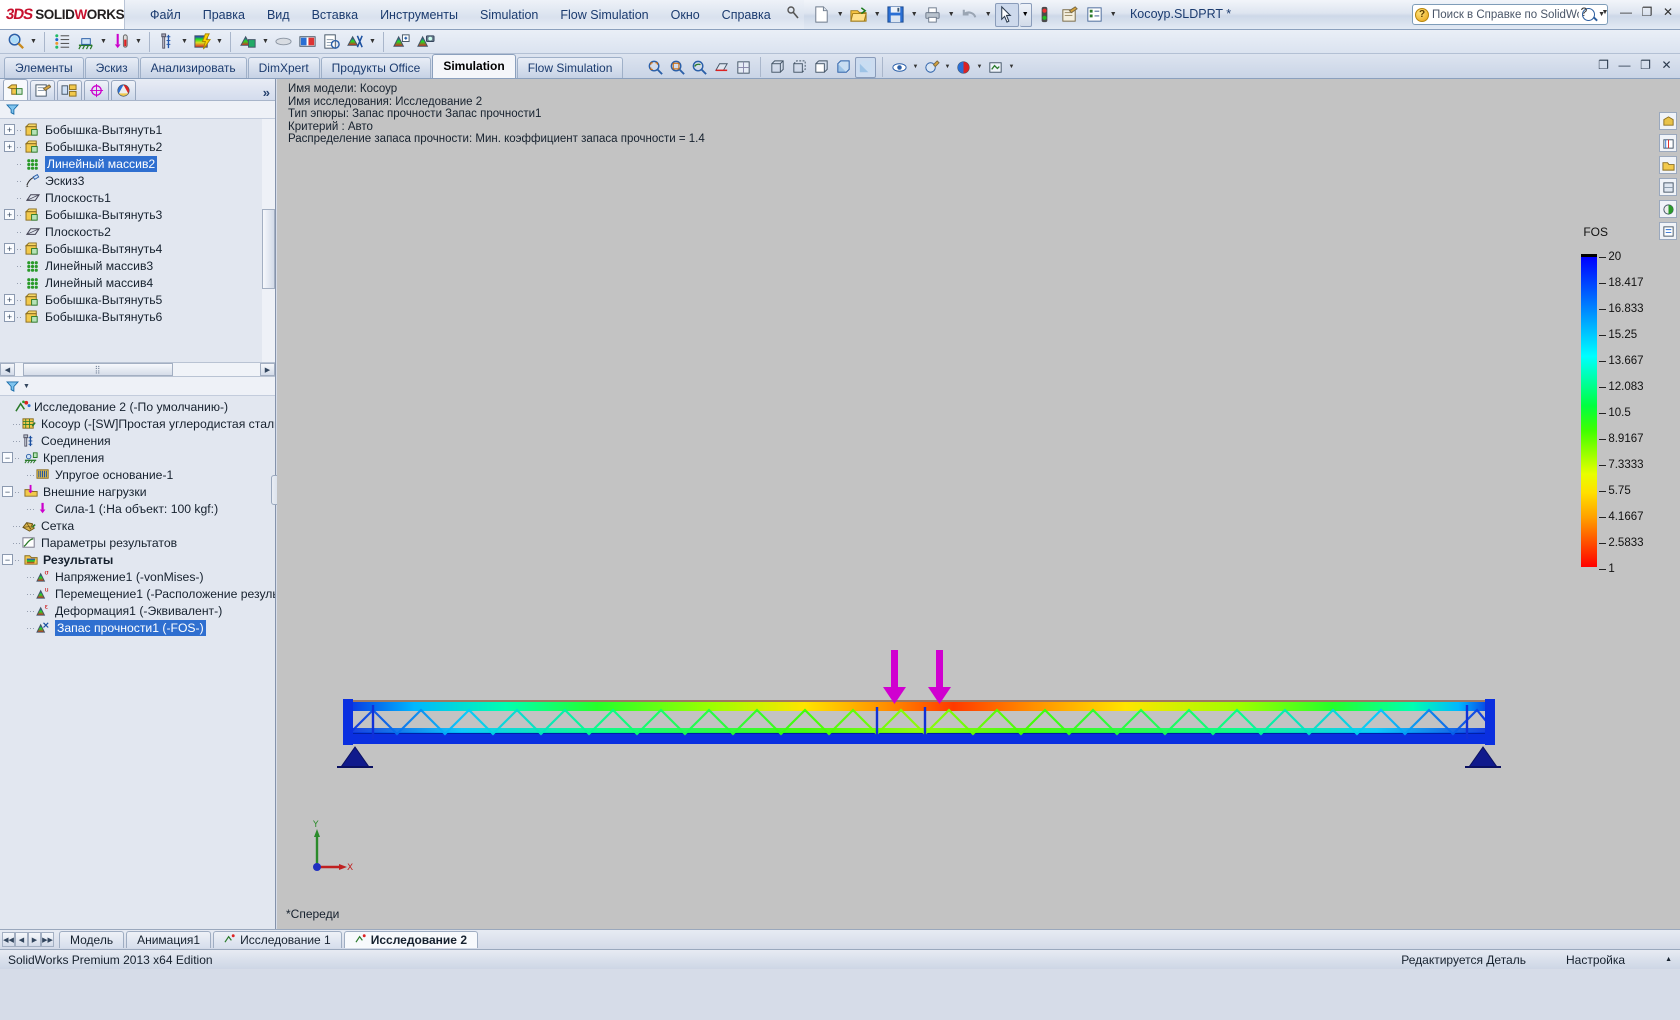 The height and width of the screenshot is (1020, 1680). What do you see at coordinates (123, 90) in the screenshot?
I see `display-manager-tab` at bounding box center [123, 90].